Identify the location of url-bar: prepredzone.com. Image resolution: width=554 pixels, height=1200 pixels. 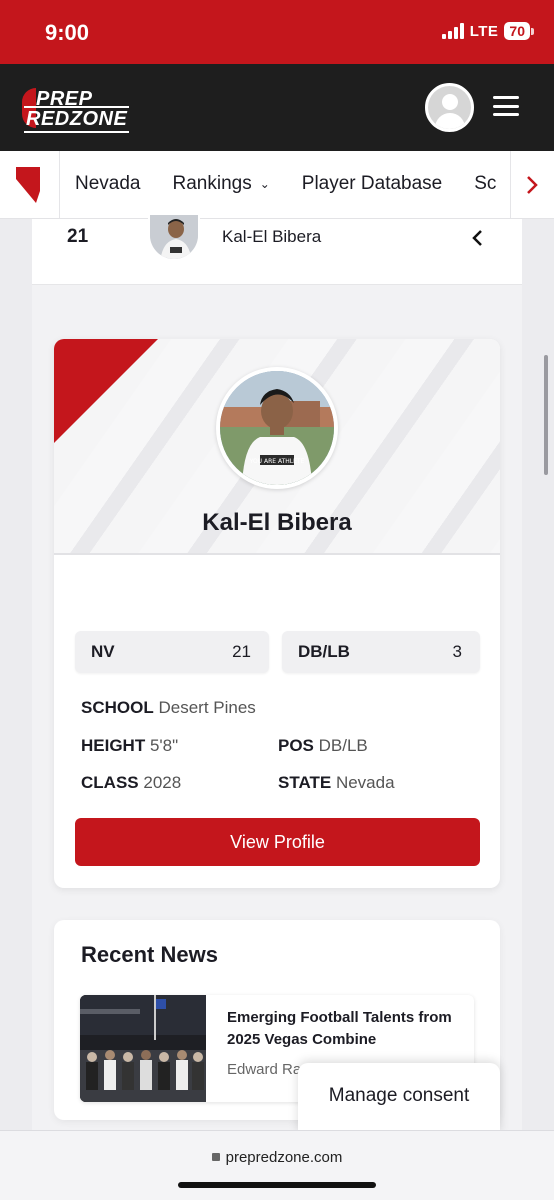
(277, 1157).